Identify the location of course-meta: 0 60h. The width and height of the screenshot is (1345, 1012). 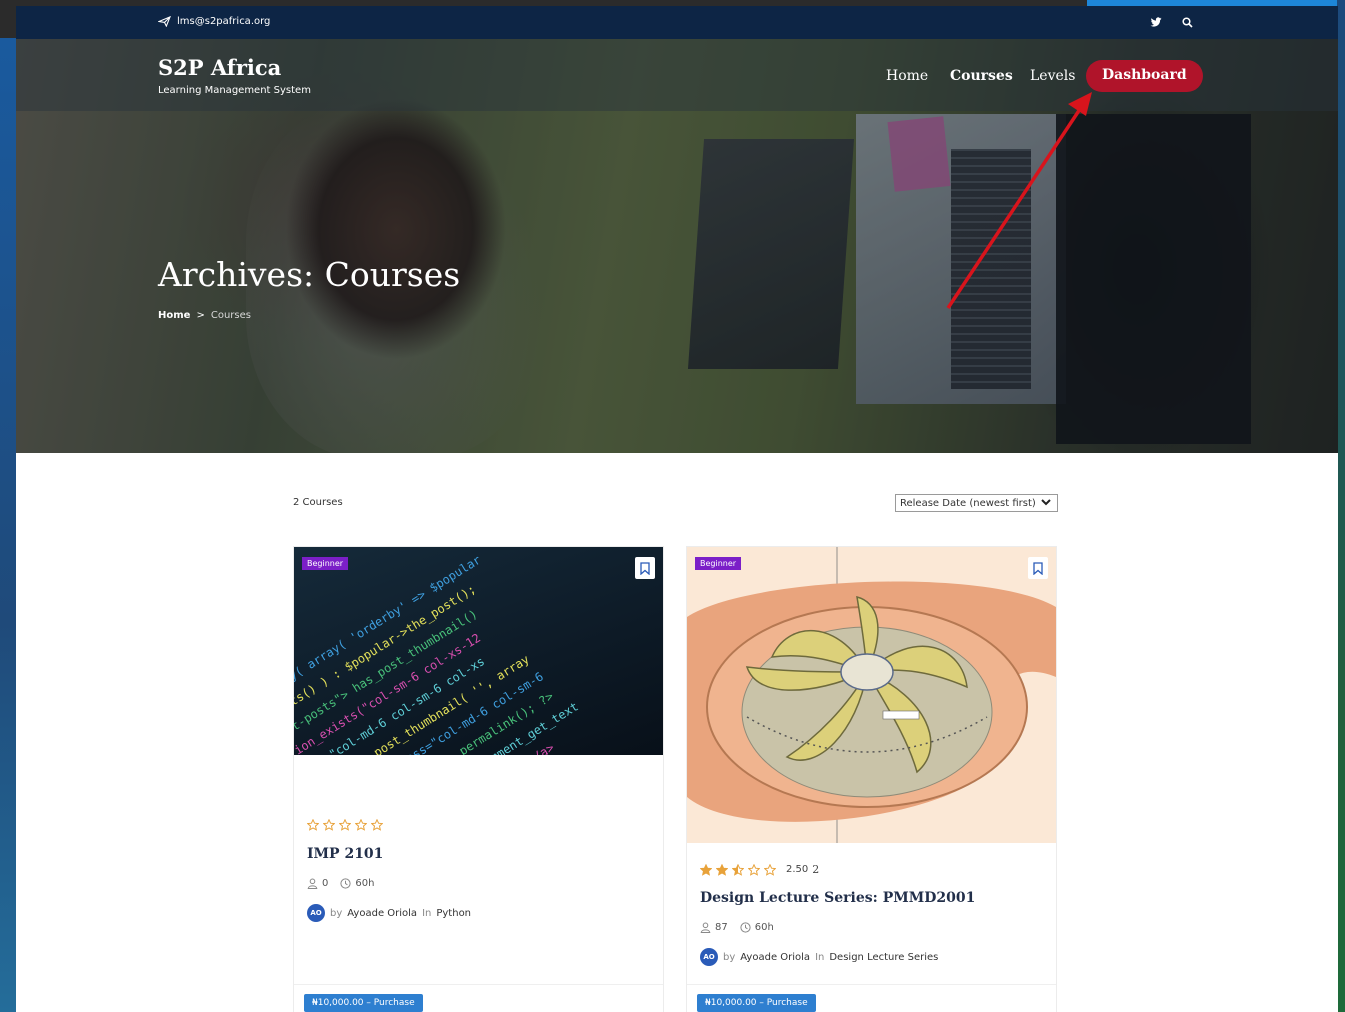
(340, 883).